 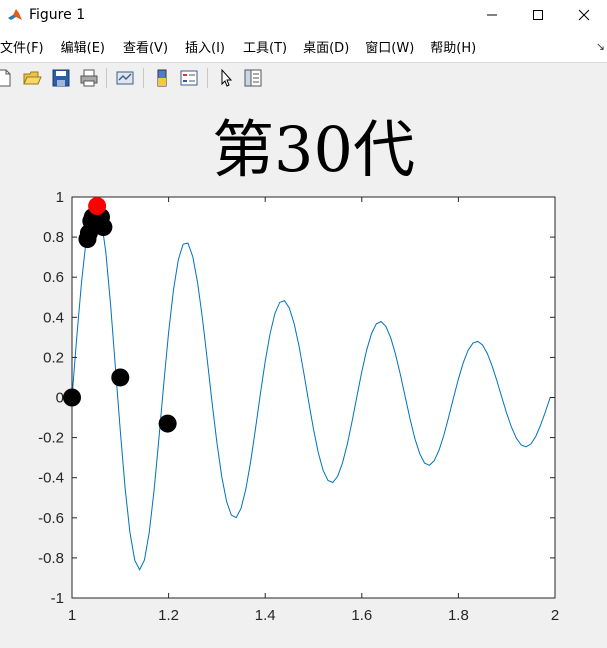 What do you see at coordinates (313, 149) in the screenshot?
I see `chart-title: 第30代` at bounding box center [313, 149].